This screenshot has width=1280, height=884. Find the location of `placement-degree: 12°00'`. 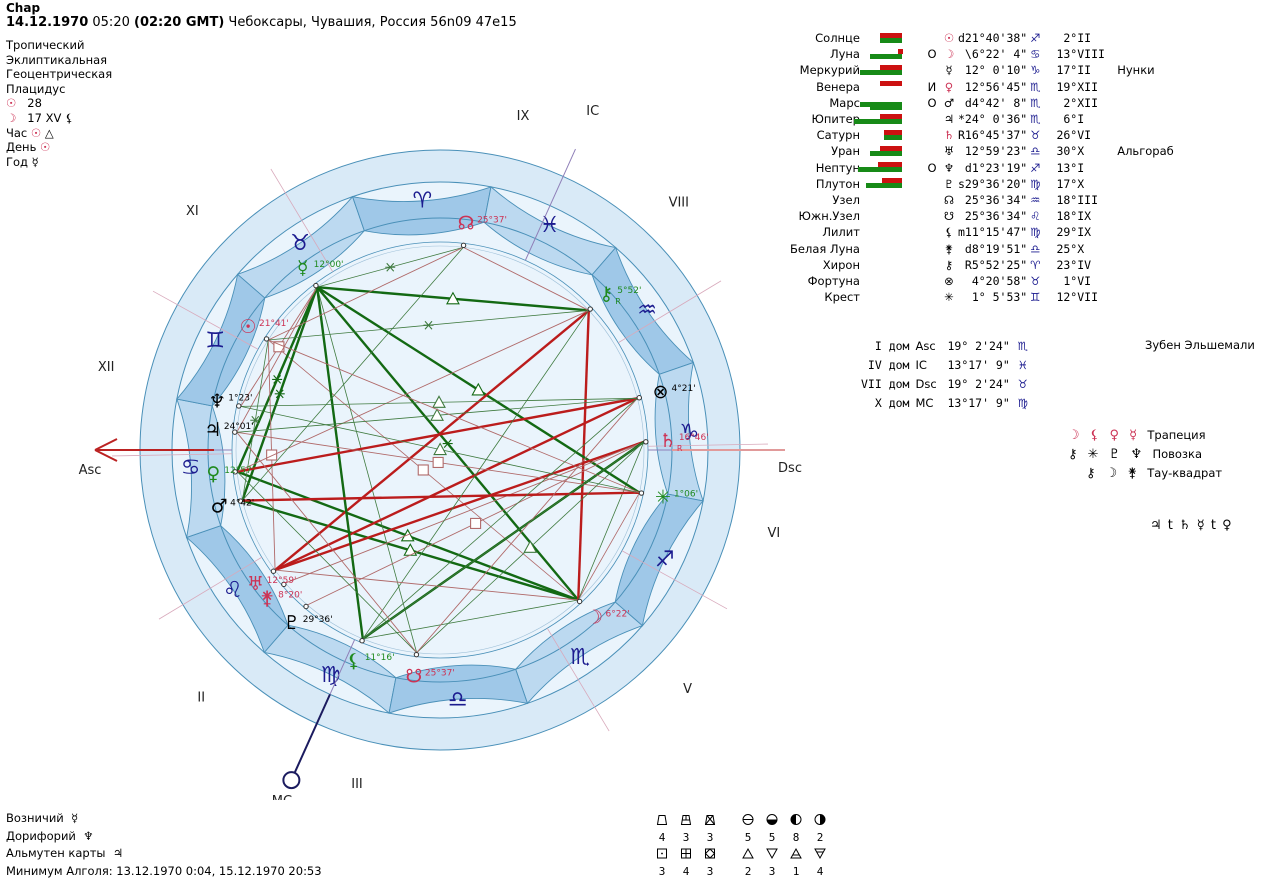

placement-degree: 12°00' is located at coordinates (329, 265).